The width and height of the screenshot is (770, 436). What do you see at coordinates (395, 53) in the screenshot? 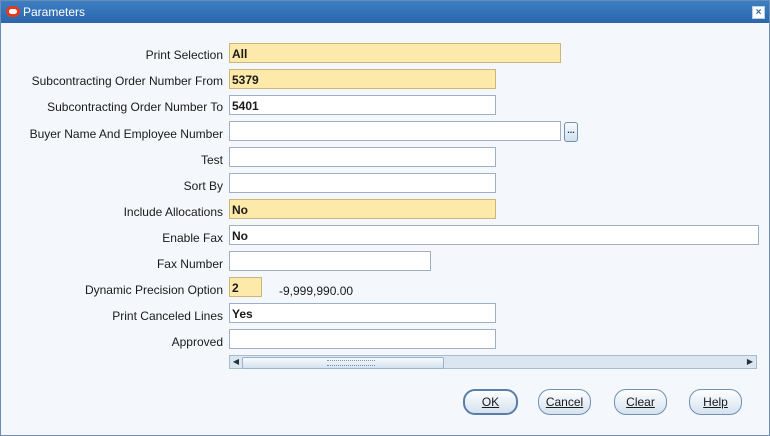
I see `print-selection-field: All` at bounding box center [395, 53].